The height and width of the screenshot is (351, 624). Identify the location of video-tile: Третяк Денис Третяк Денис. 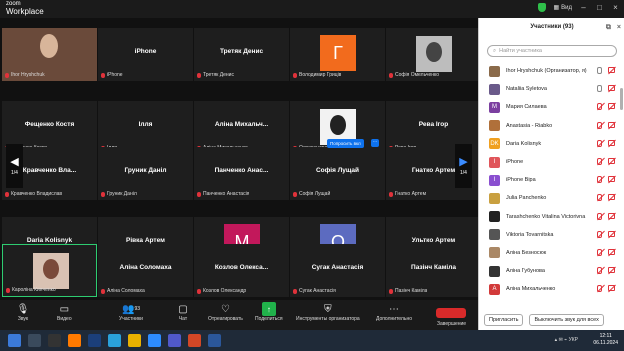
(241, 54).